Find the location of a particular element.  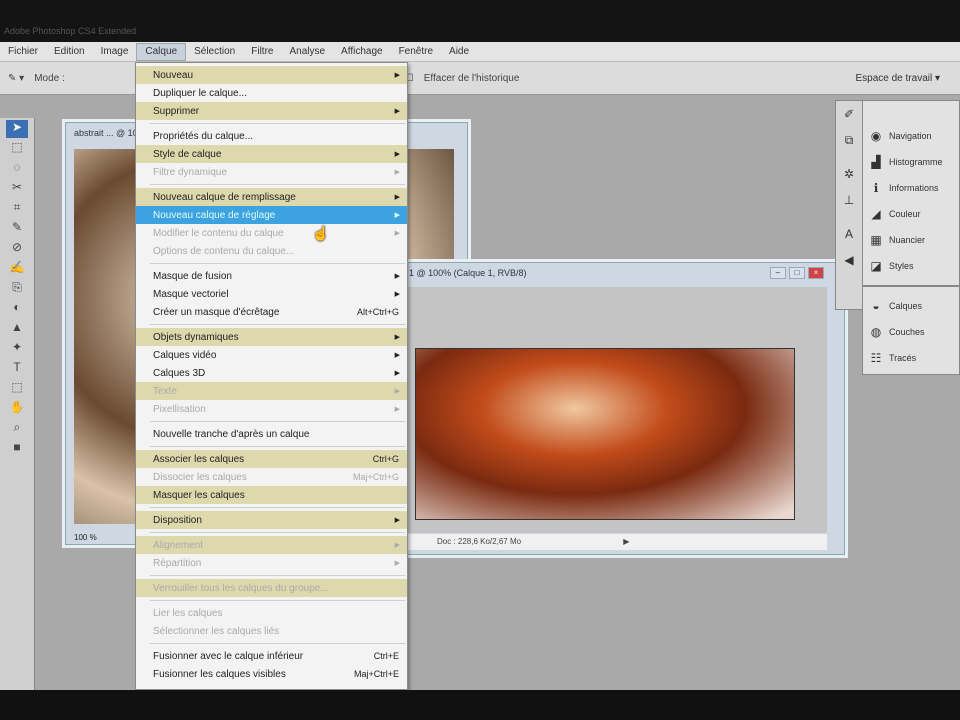

menu-item: Associer les calques Ctrl+G is located at coordinates (271, 459).